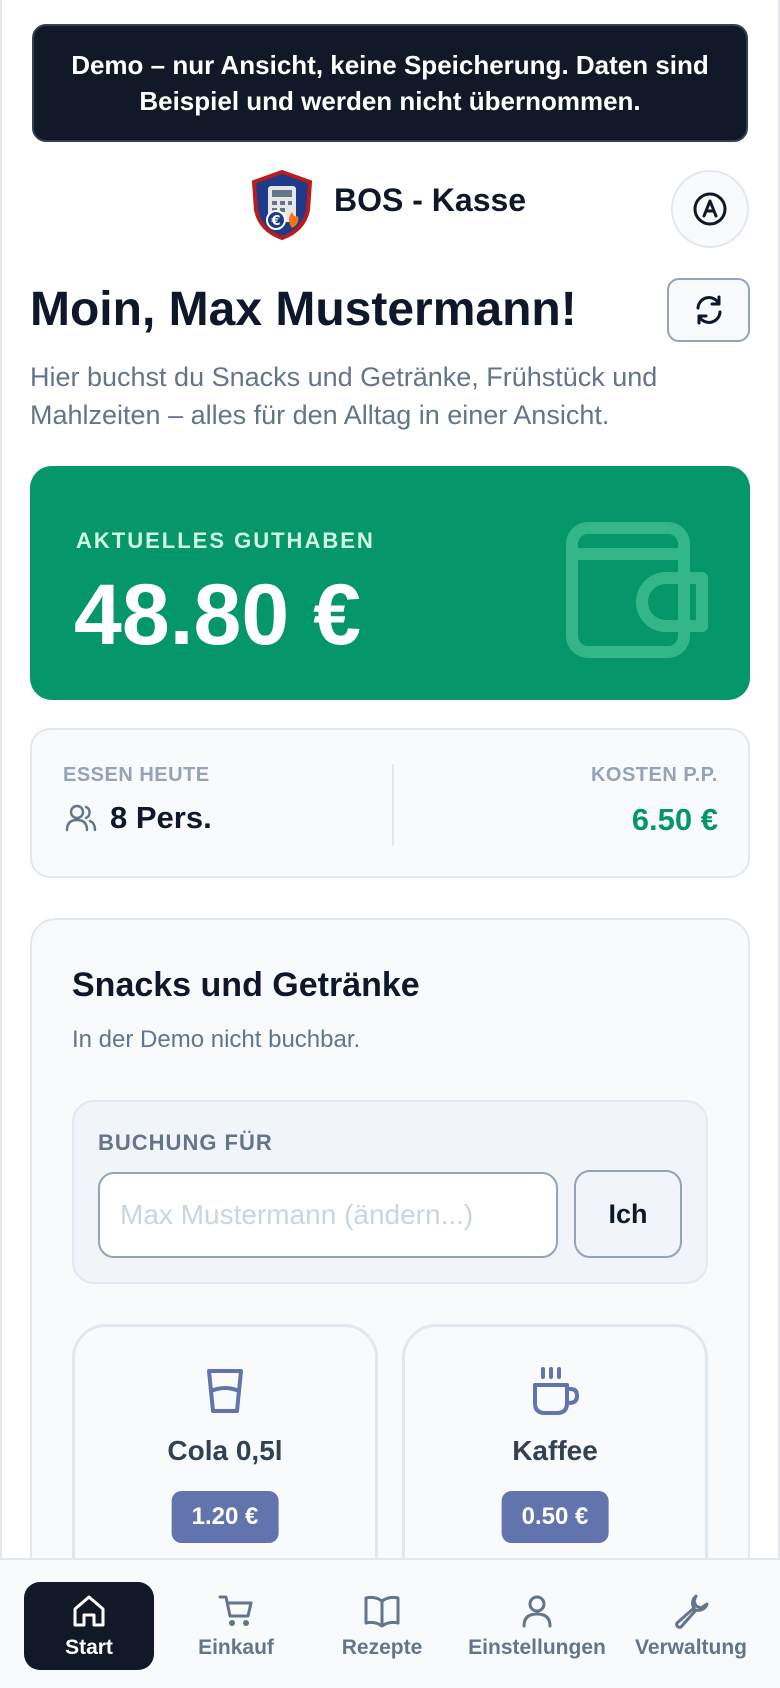 Image resolution: width=780 pixels, height=1688 pixels. I want to click on meals-today-label: ESSEN HEUTE, so click(136, 775).